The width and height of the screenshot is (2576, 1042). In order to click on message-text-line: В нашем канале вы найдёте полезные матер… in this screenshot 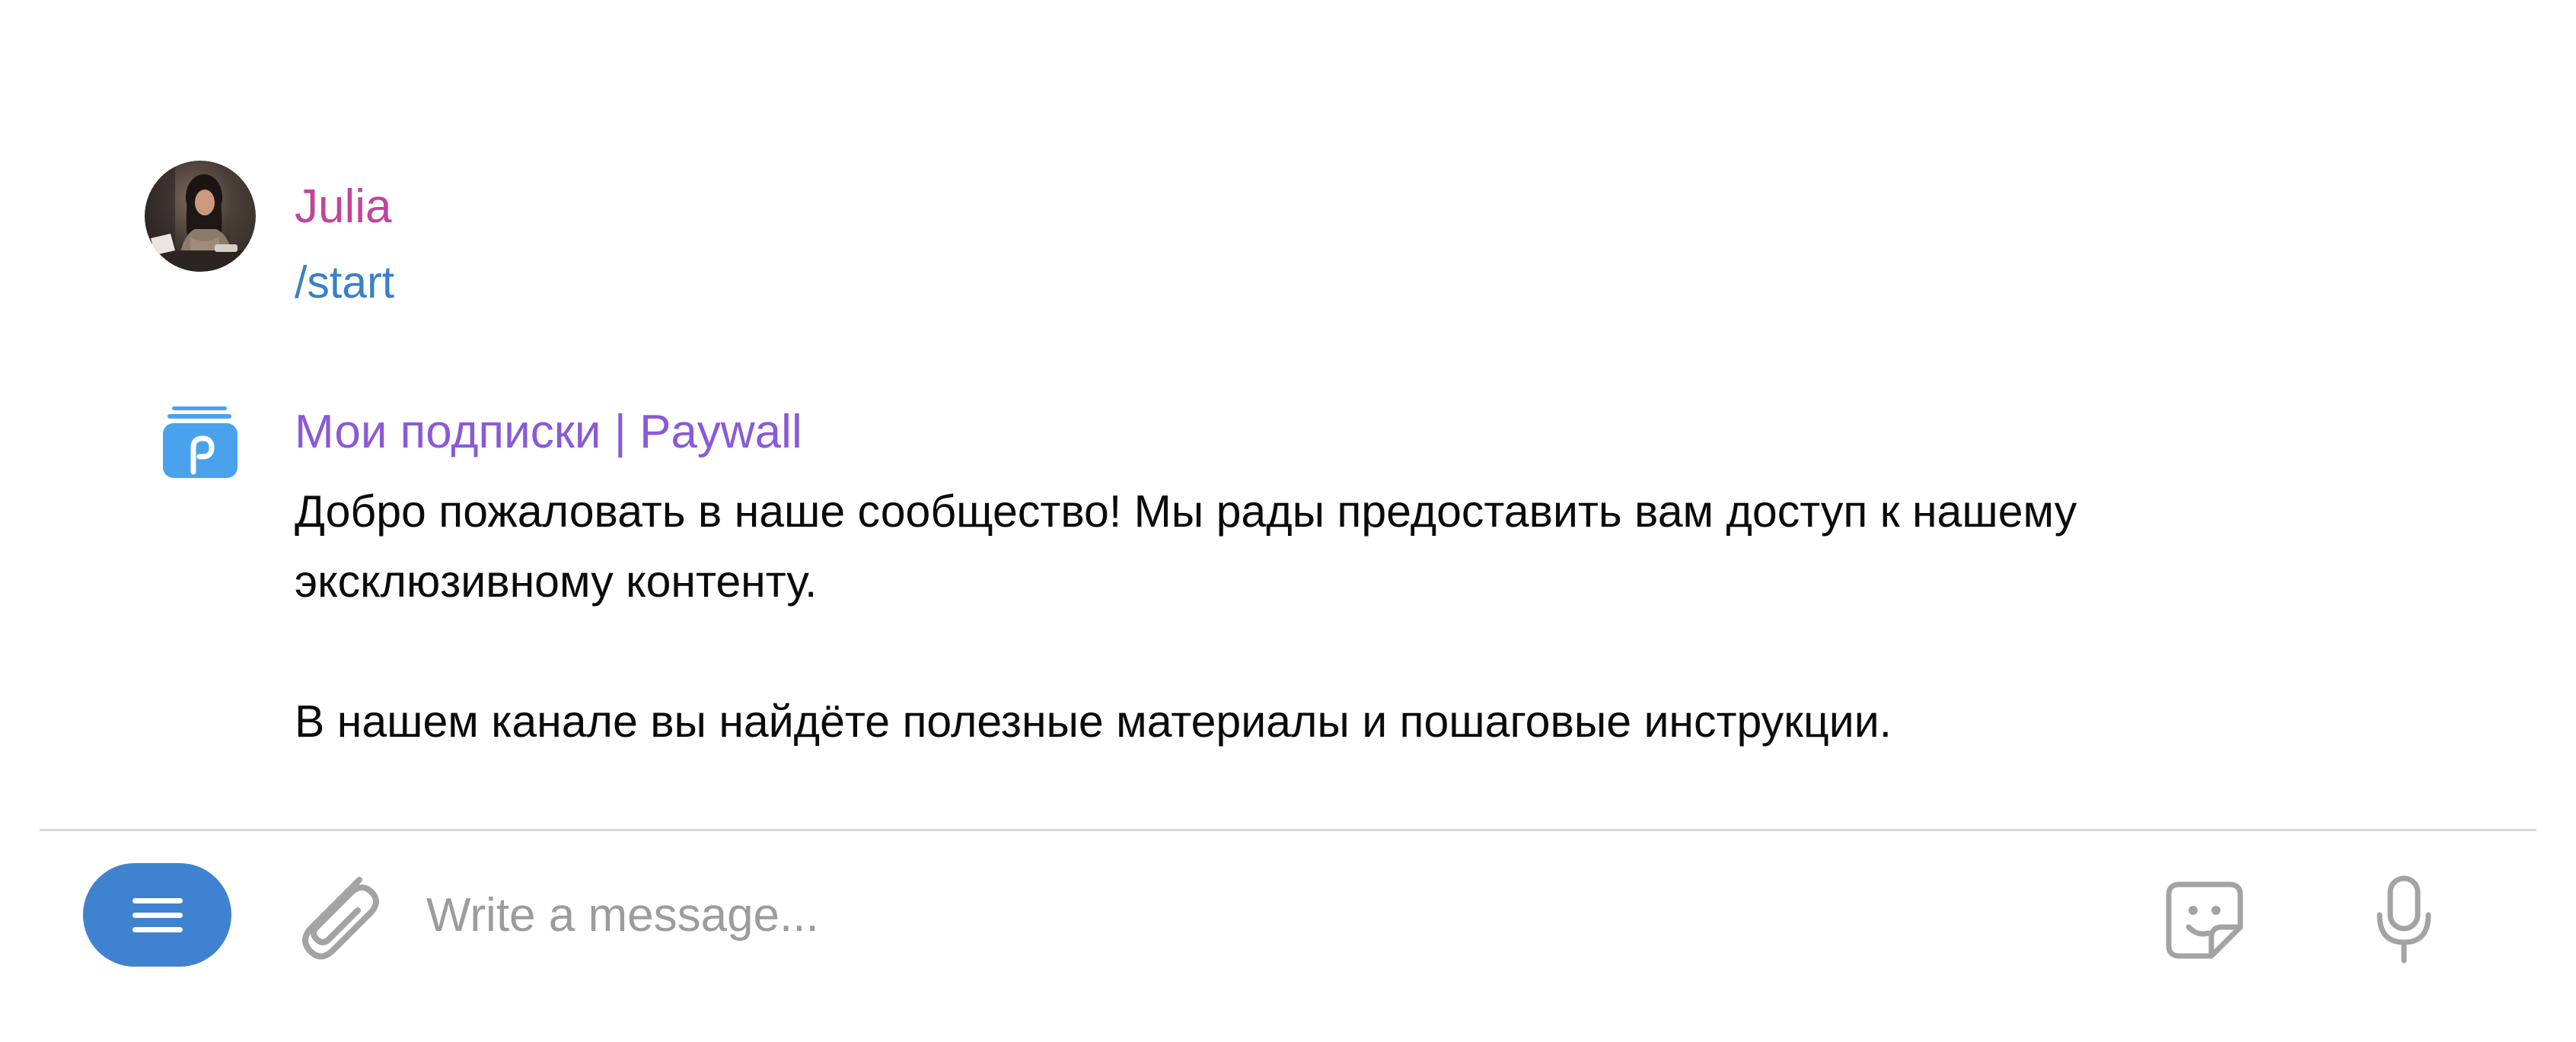, I will do `click(1093, 721)`.